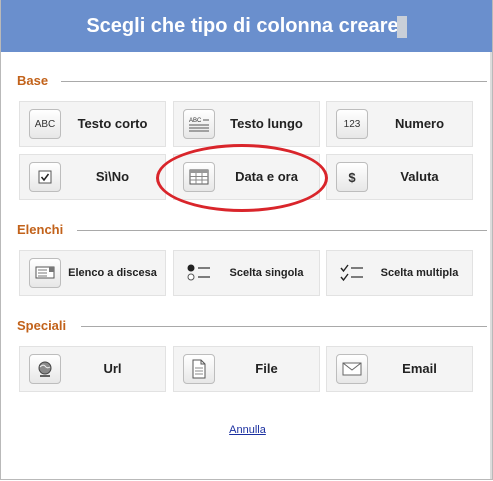 The width and height of the screenshot is (493, 481). Describe the element at coordinates (40, 229) in the screenshot. I see `section-label-elenchi: Elenchi` at that location.